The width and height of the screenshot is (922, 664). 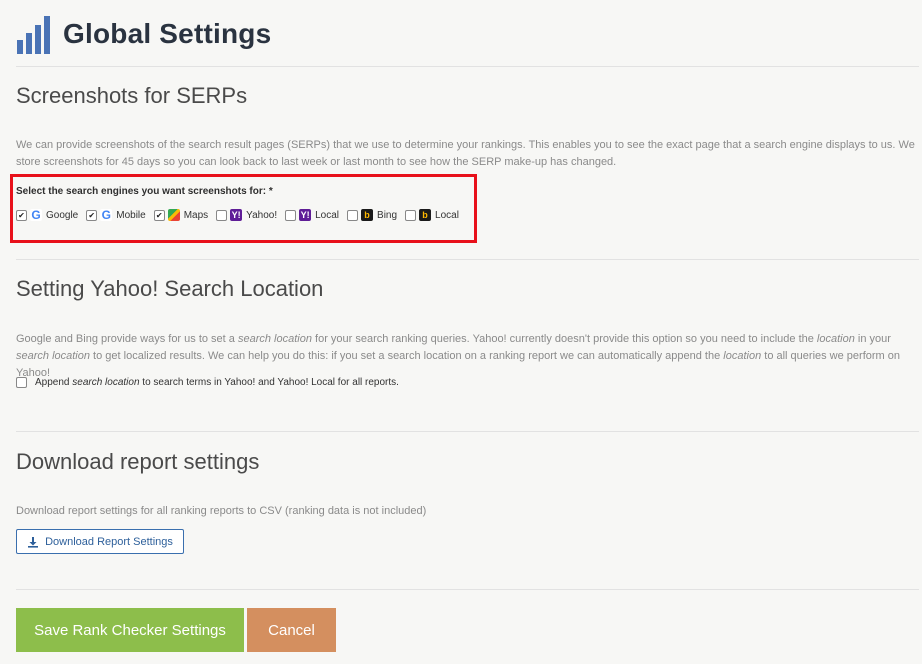 What do you see at coordinates (138, 461) in the screenshot?
I see `download-section-title: Download report settings` at bounding box center [138, 461].